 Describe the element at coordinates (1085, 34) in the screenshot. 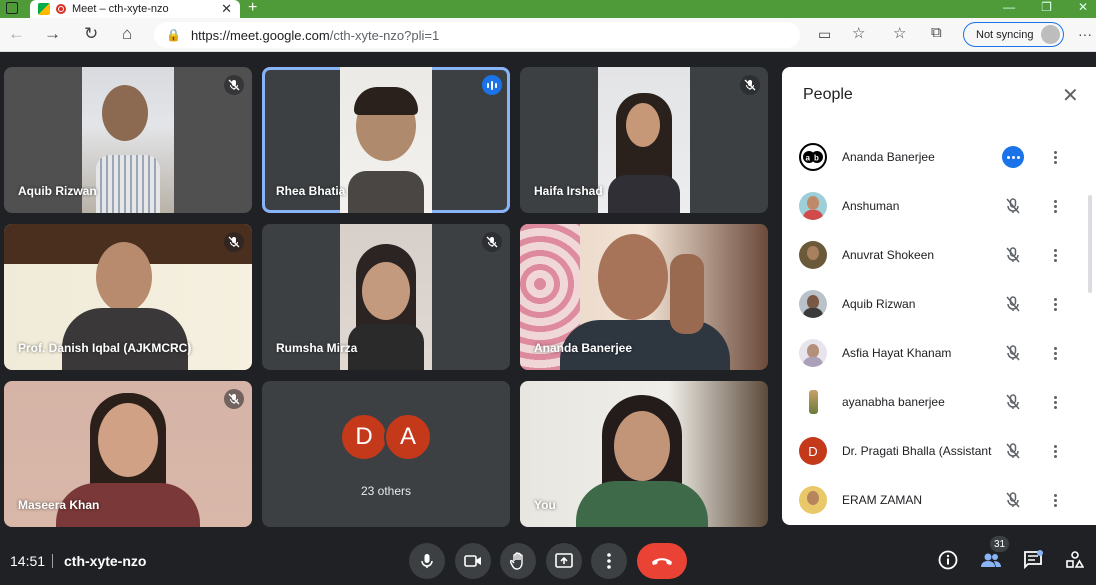

I see `more-menu-icon: ···` at that location.